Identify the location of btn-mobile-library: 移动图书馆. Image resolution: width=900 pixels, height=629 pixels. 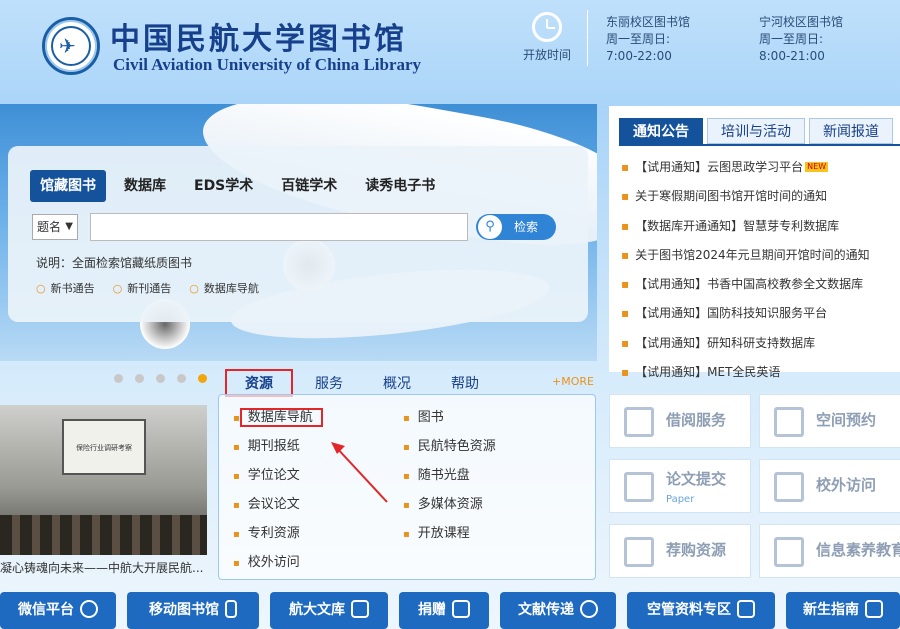
(193, 610).